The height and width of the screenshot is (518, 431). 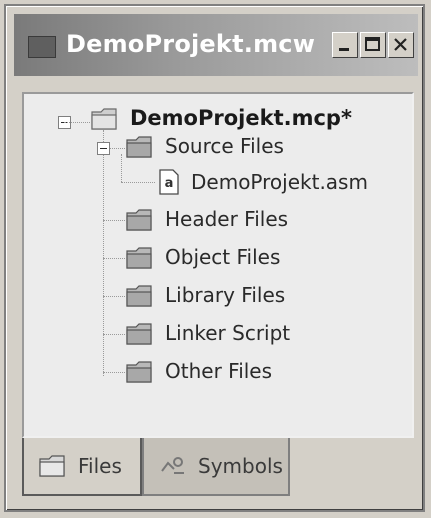 What do you see at coordinates (279, 182) in the screenshot?
I see `file-label: DemoProjekt.asm` at bounding box center [279, 182].